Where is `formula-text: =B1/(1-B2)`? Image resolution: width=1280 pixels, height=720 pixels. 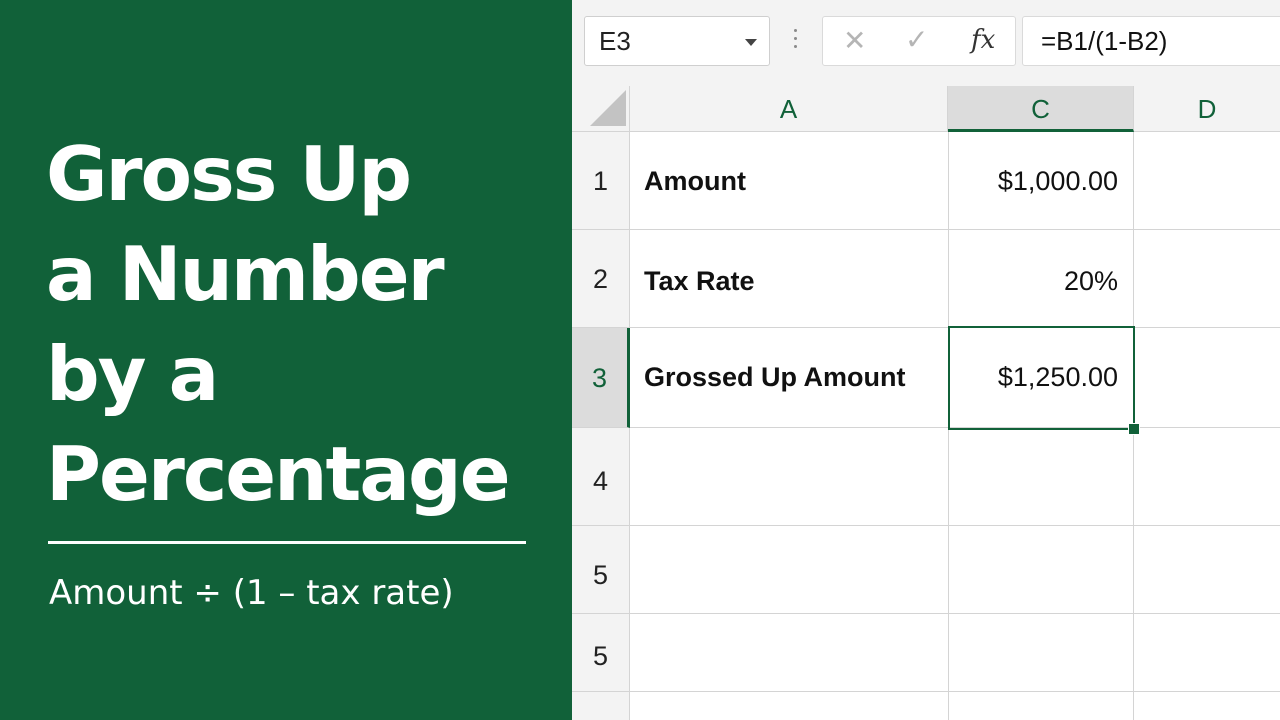
formula-text: =B1/(1-B2) is located at coordinates (1104, 41).